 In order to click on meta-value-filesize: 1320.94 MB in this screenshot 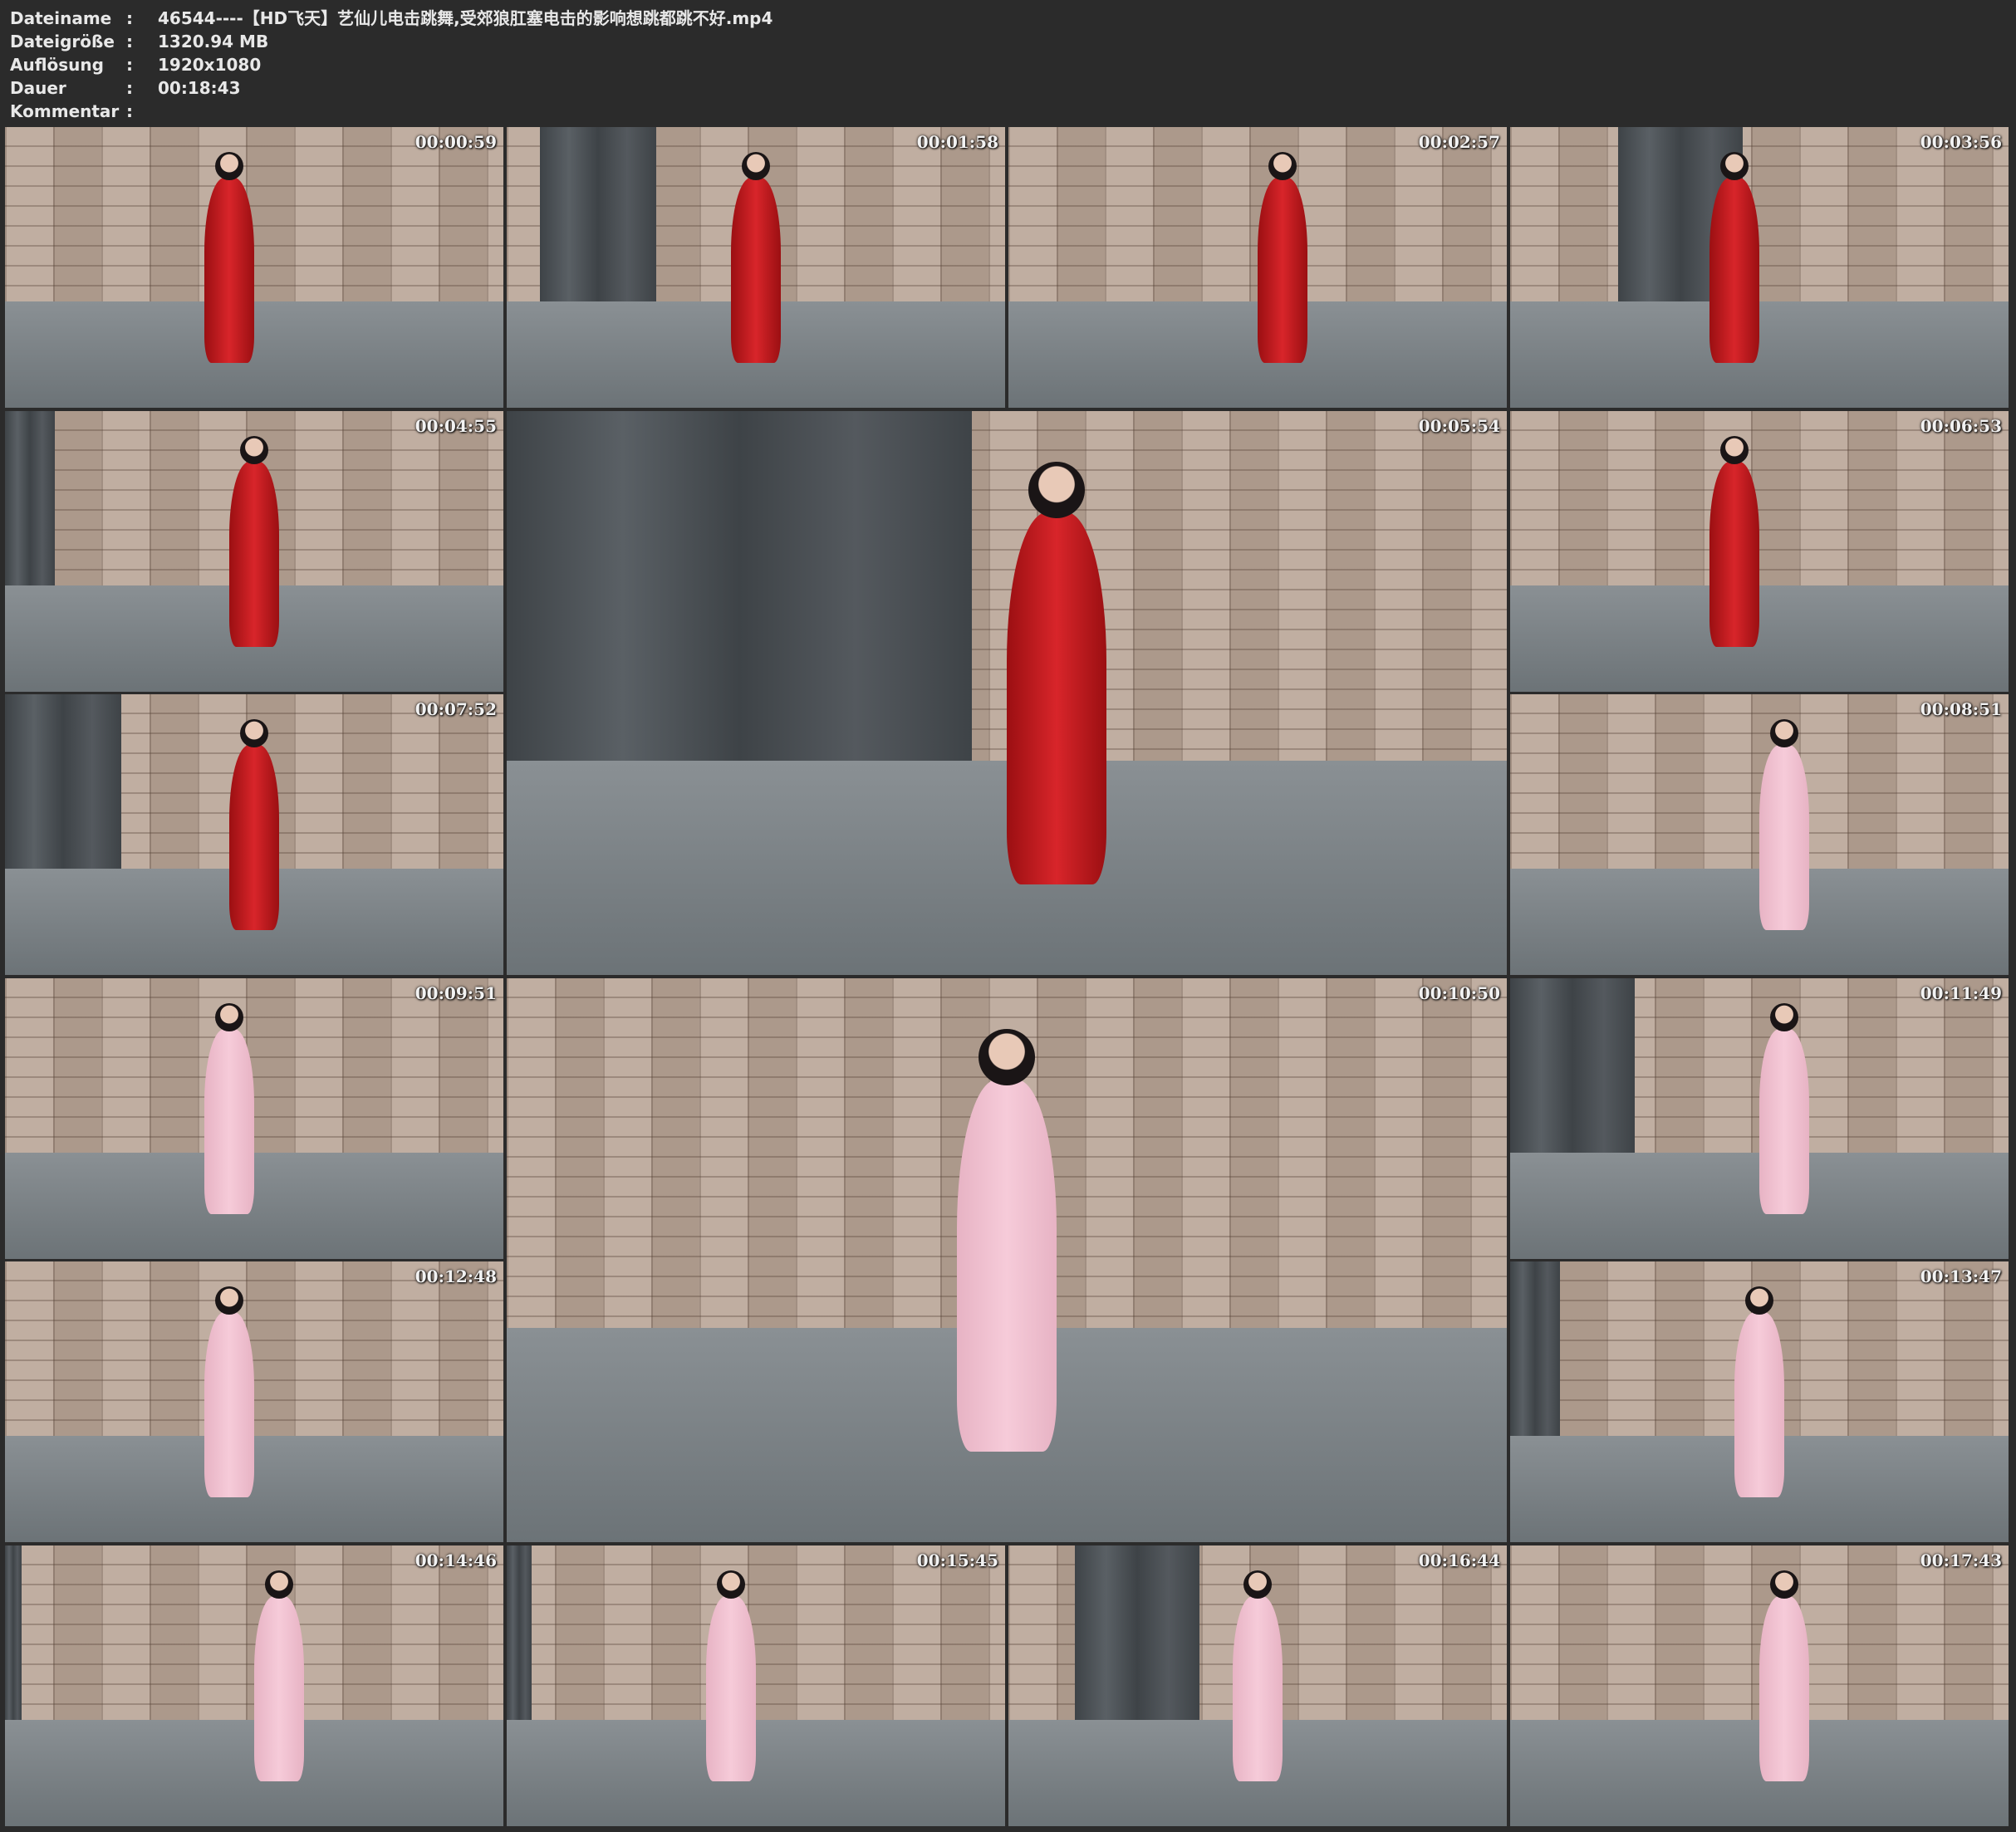, I will do `click(213, 41)`.